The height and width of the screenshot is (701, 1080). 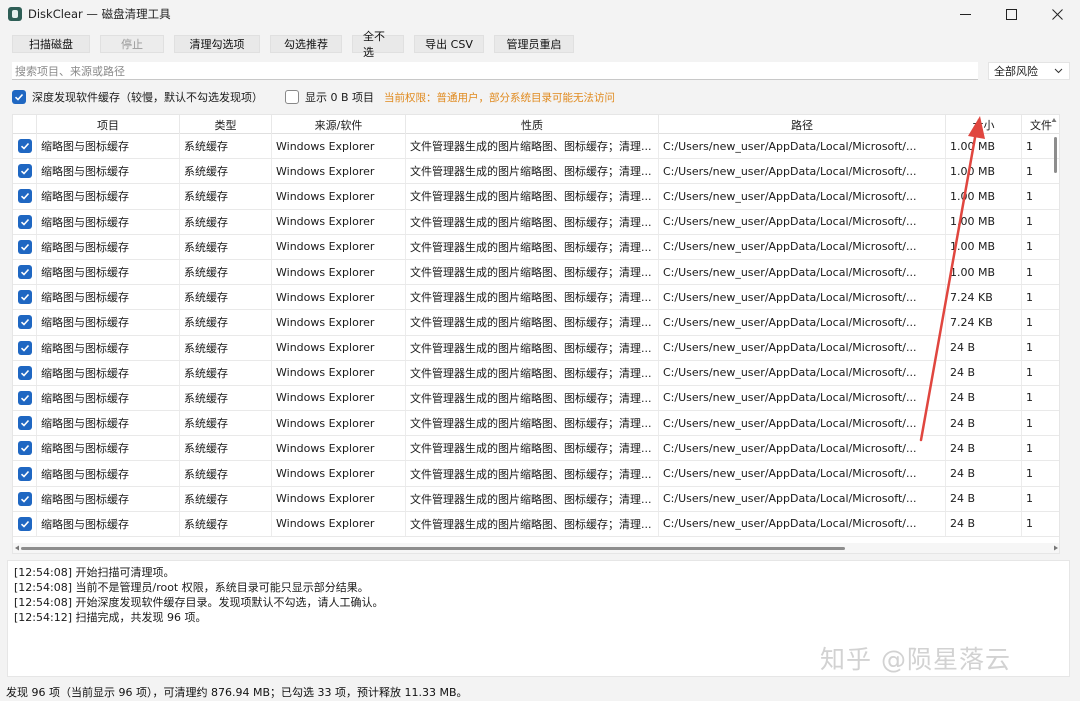 What do you see at coordinates (1054, 120) in the screenshot?
I see `scroll-up-icon` at bounding box center [1054, 120].